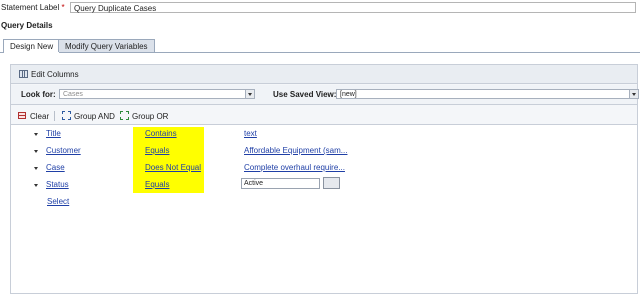 This screenshot has width=640, height=296. Describe the element at coordinates (150, 116) in the screenshot. I see `group-or-button: Group OR` at that location.